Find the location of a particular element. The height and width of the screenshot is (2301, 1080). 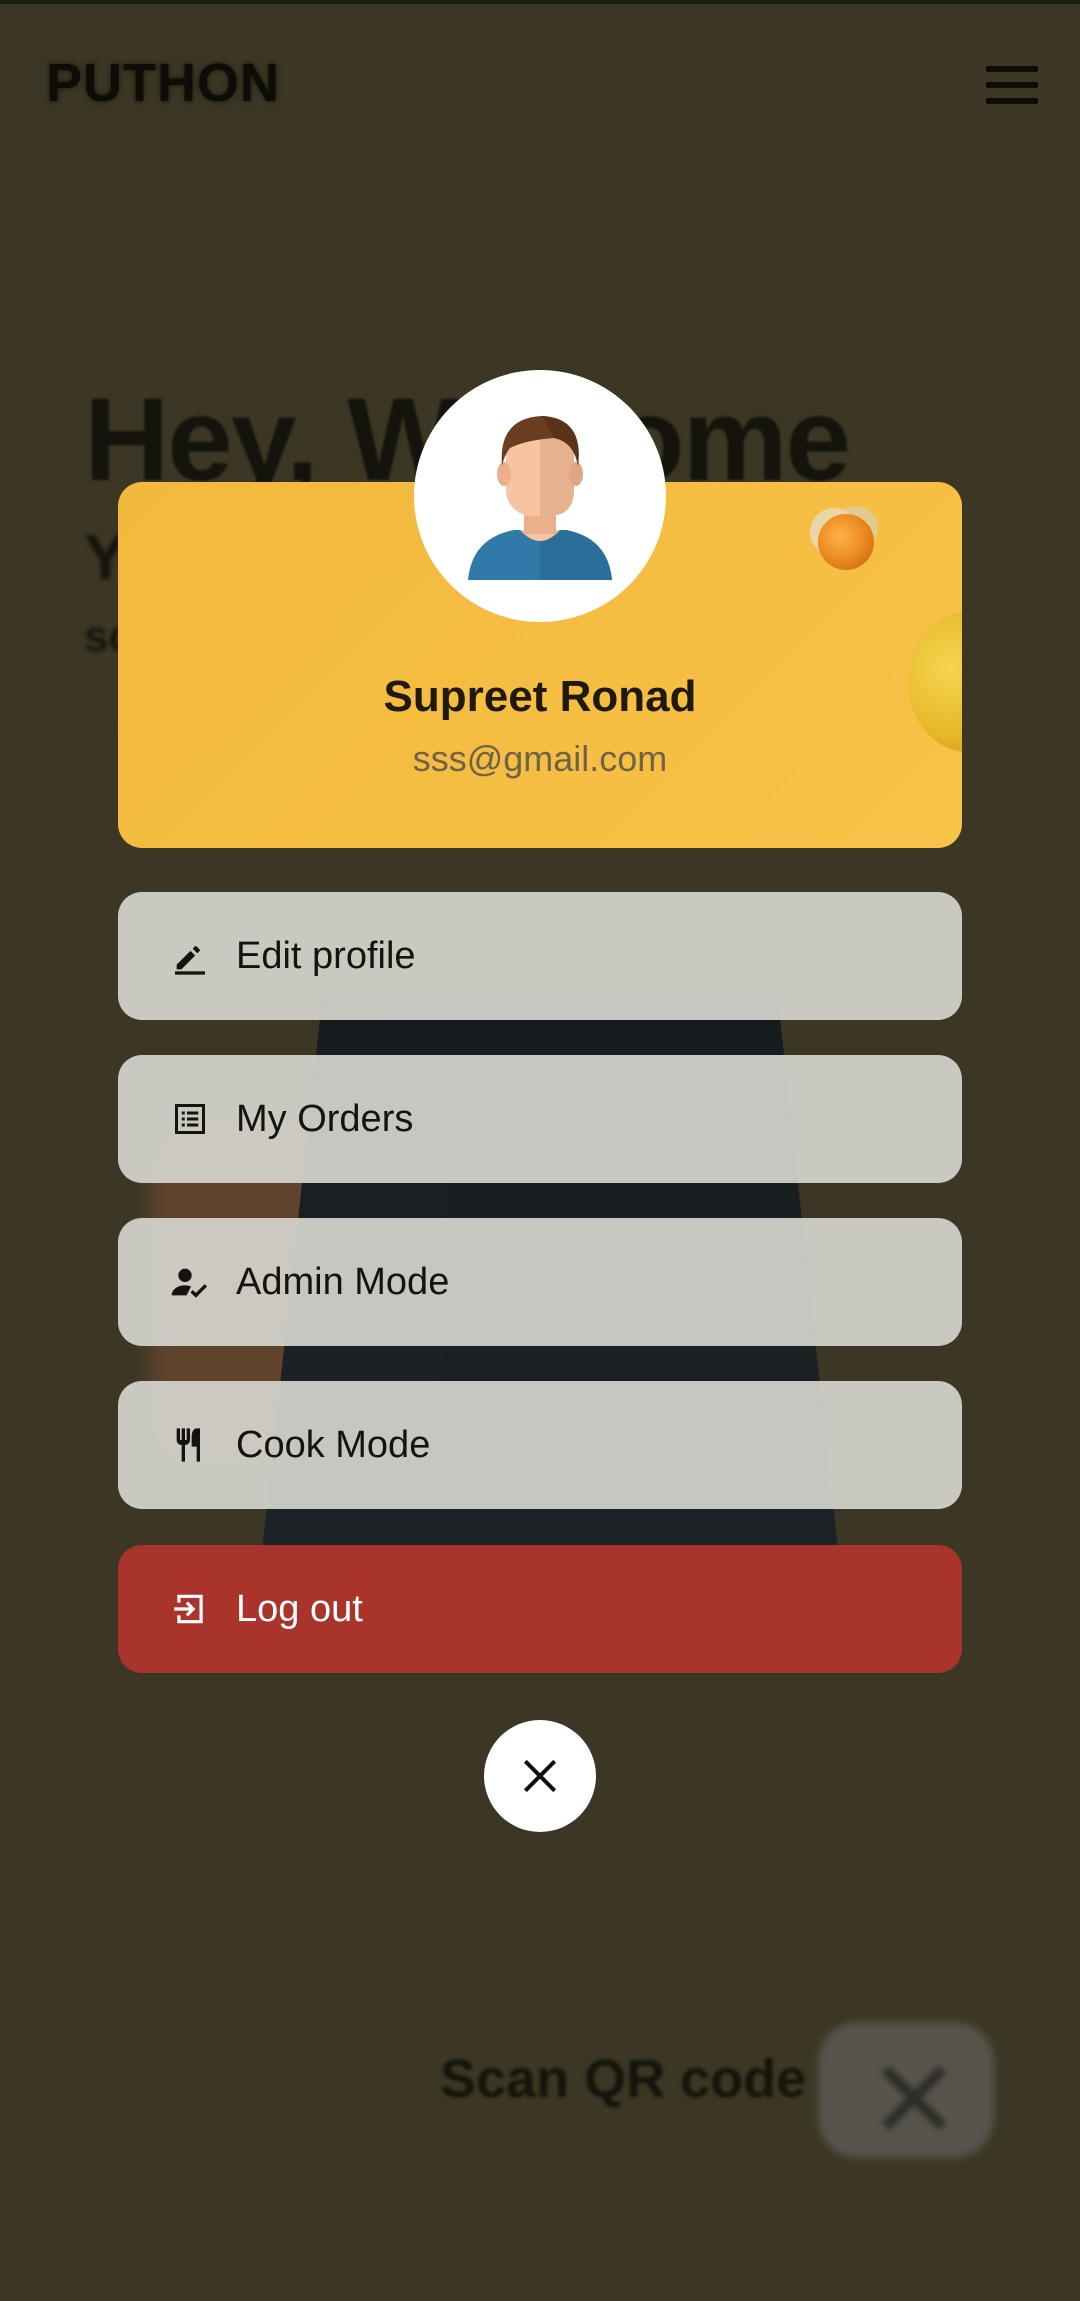

close-icon is located at coordinates (540, 1776).